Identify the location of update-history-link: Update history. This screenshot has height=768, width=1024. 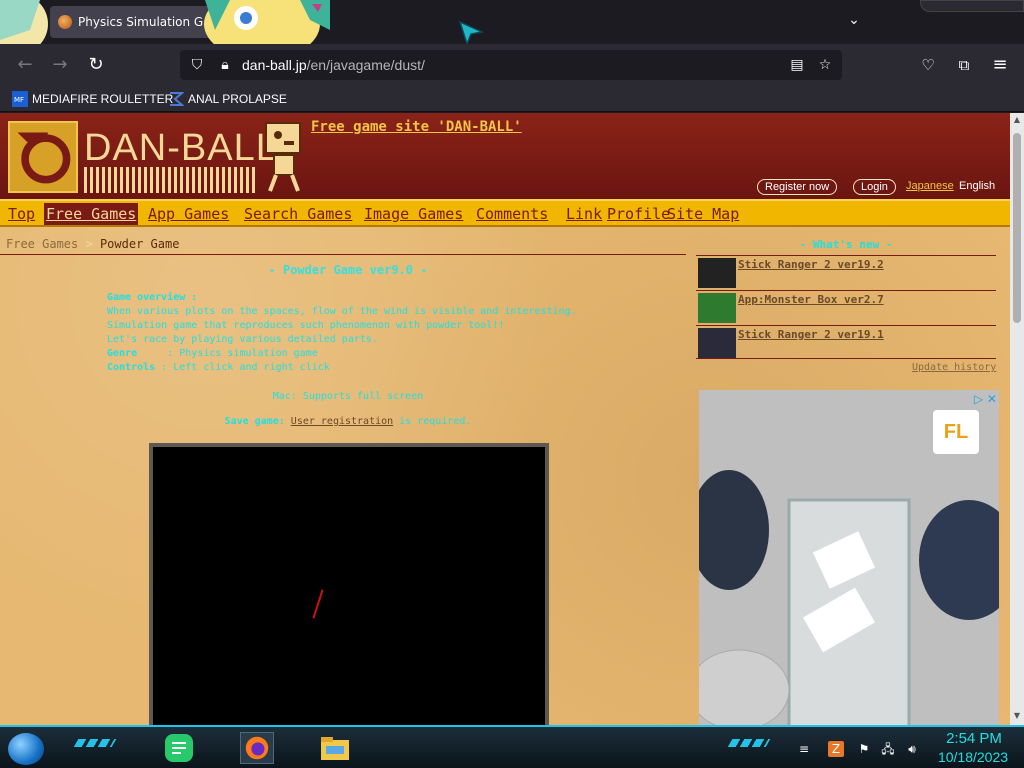
(954, 367).